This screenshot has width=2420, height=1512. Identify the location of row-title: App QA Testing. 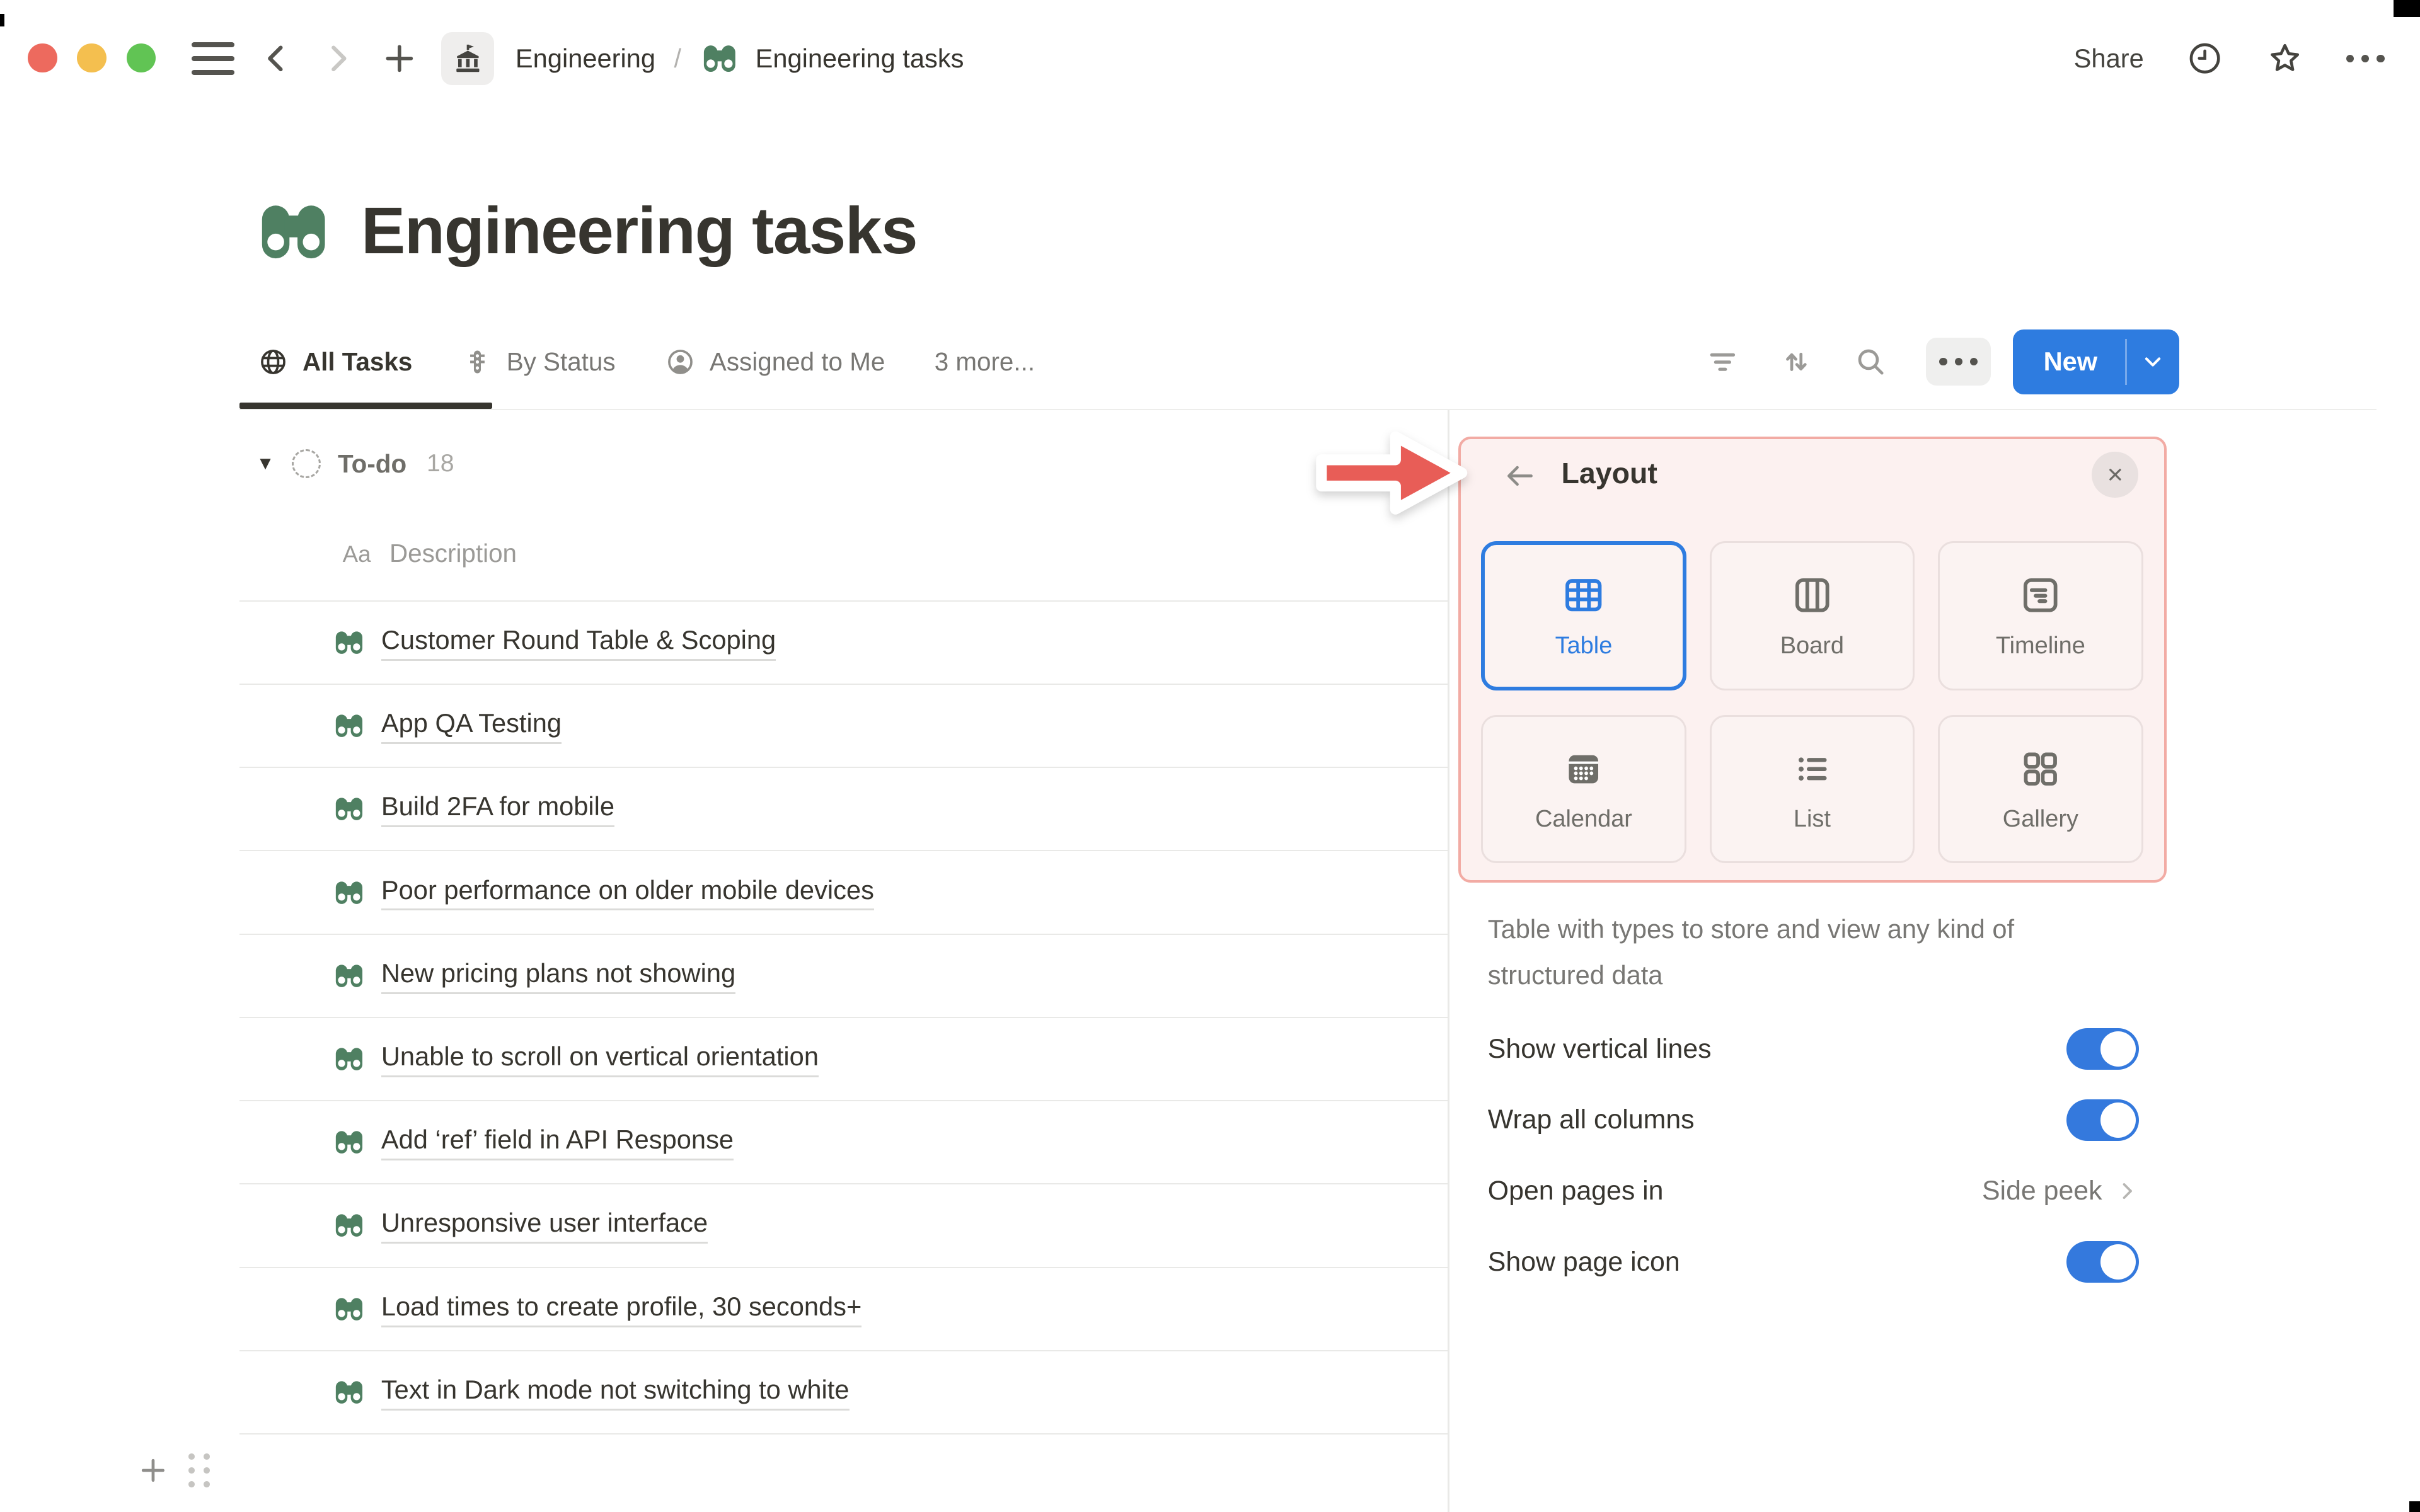
(471, 725).